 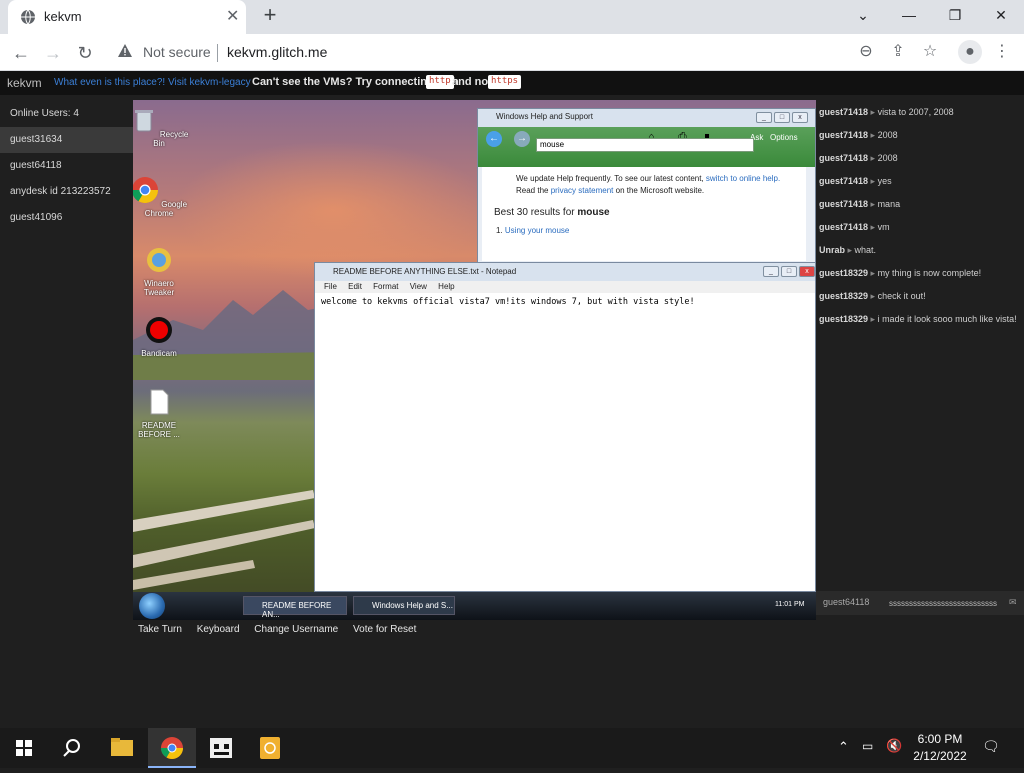 What do you see at coordinates (495, 52) in the screenshot?
I see `address-bar: Not secure kekvm.glitch.me` at bounding box center [495, 52].